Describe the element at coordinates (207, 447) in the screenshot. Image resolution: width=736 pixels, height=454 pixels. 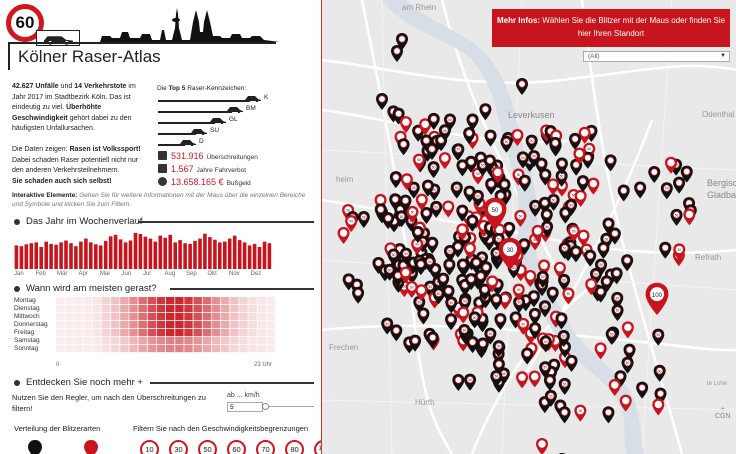
I see `speed-filter-sign: 50` at that location.